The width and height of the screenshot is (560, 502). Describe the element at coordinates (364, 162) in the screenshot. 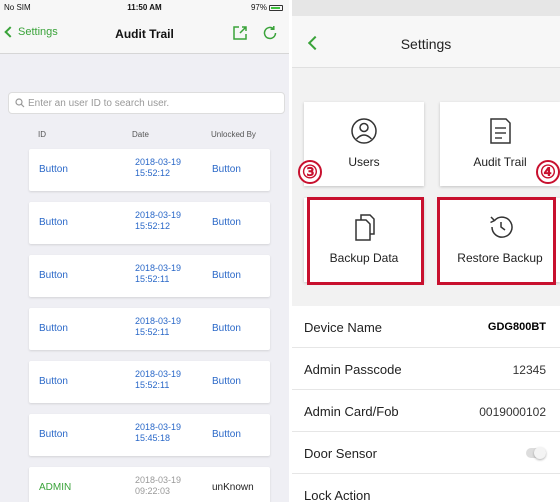

I see `users-label: Users` at that location.